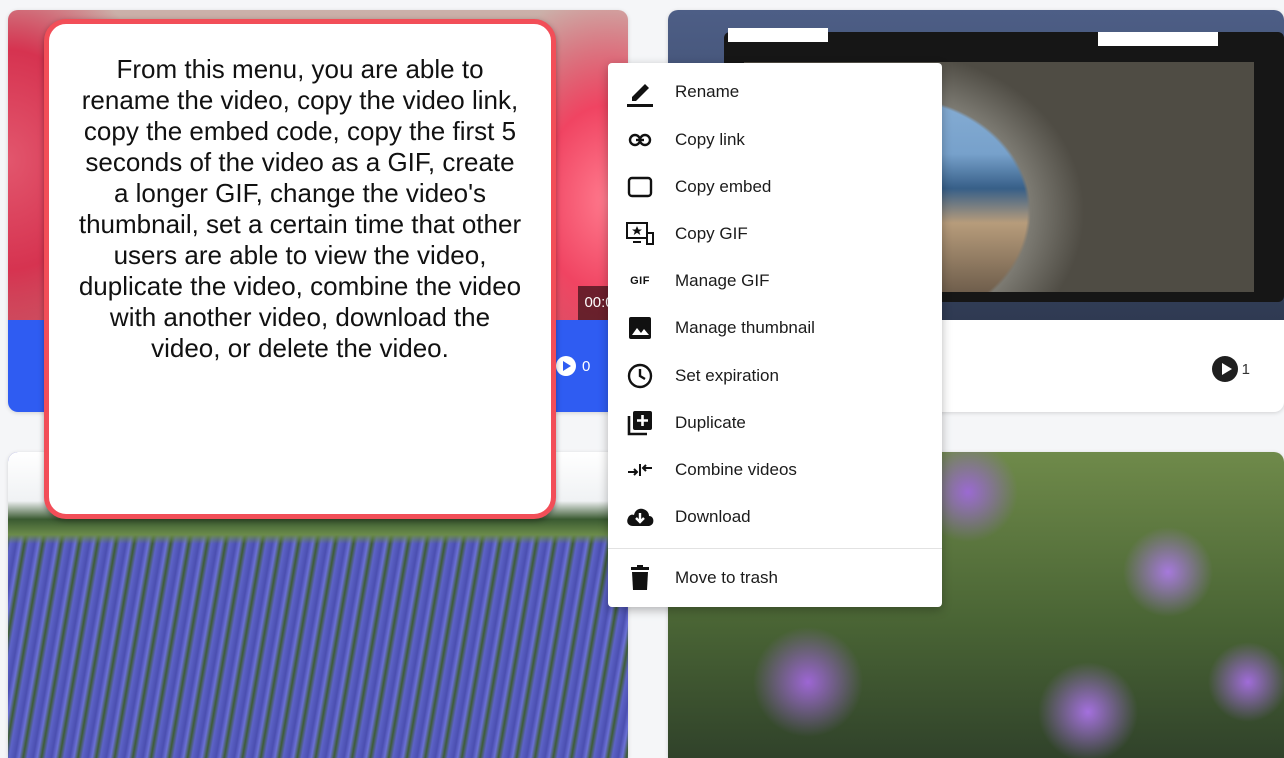 The width and height of the screenshot is (1284, 758). I want to click on pencil-icon, so click(640, 92).